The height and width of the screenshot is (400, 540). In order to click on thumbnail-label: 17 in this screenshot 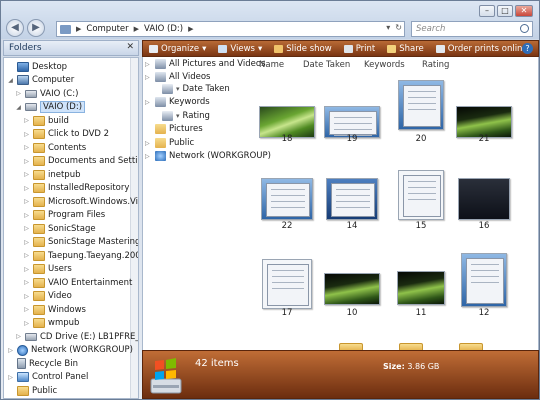, I will do `click(287, 313)`.